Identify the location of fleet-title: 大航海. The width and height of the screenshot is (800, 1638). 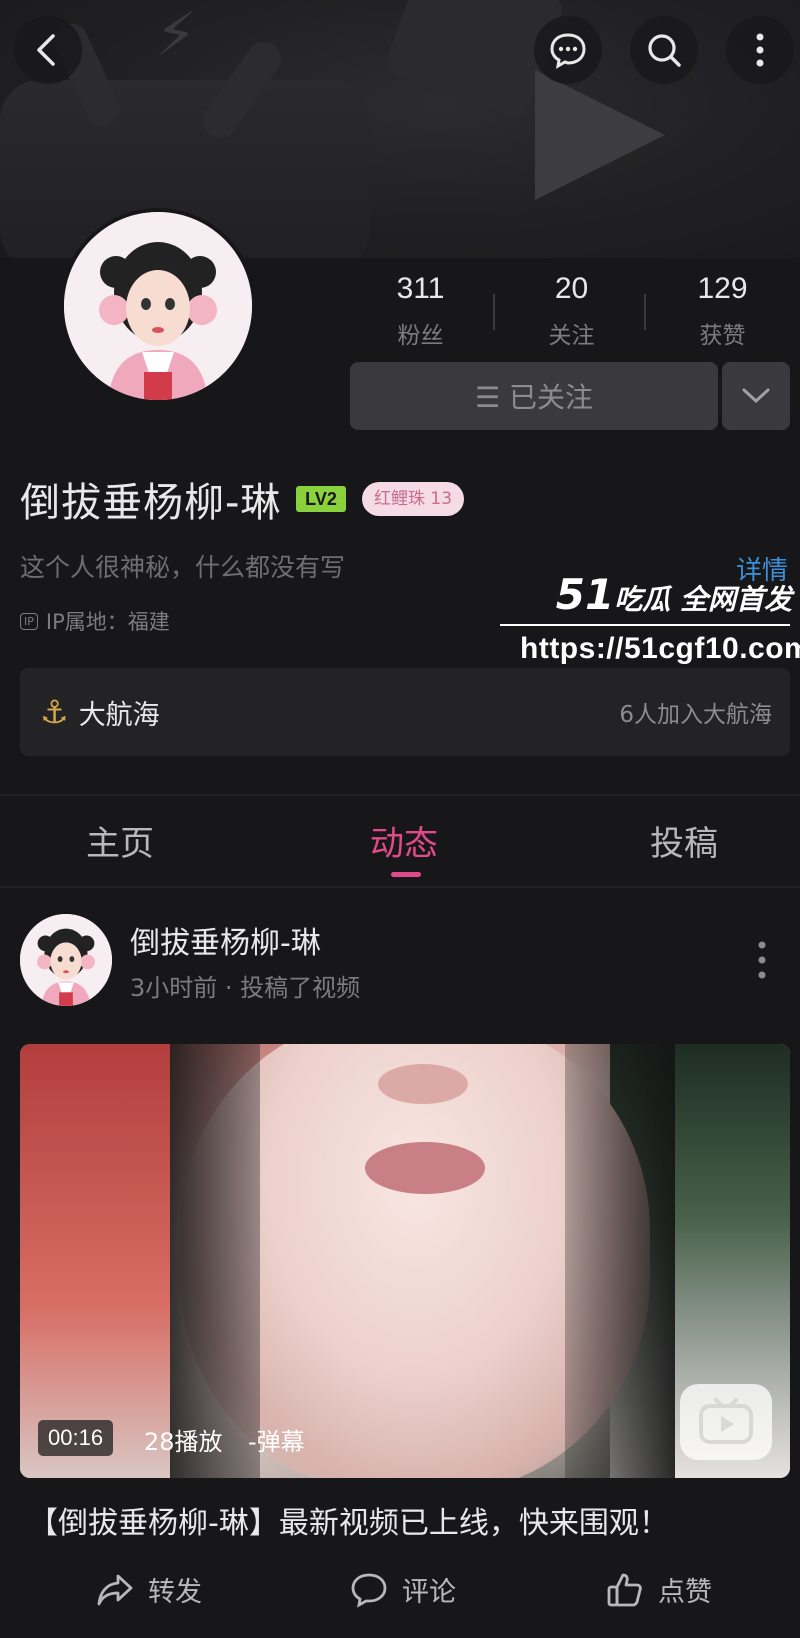
(119, 715).